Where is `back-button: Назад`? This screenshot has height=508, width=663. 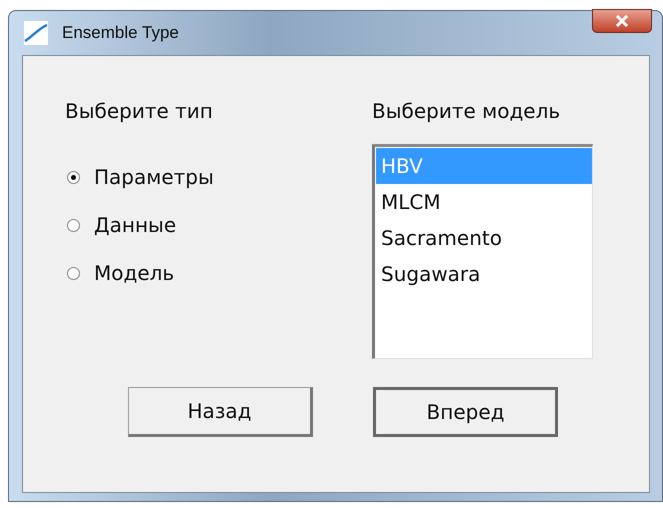
back-button: Назад is located at coordinates (220, 412).